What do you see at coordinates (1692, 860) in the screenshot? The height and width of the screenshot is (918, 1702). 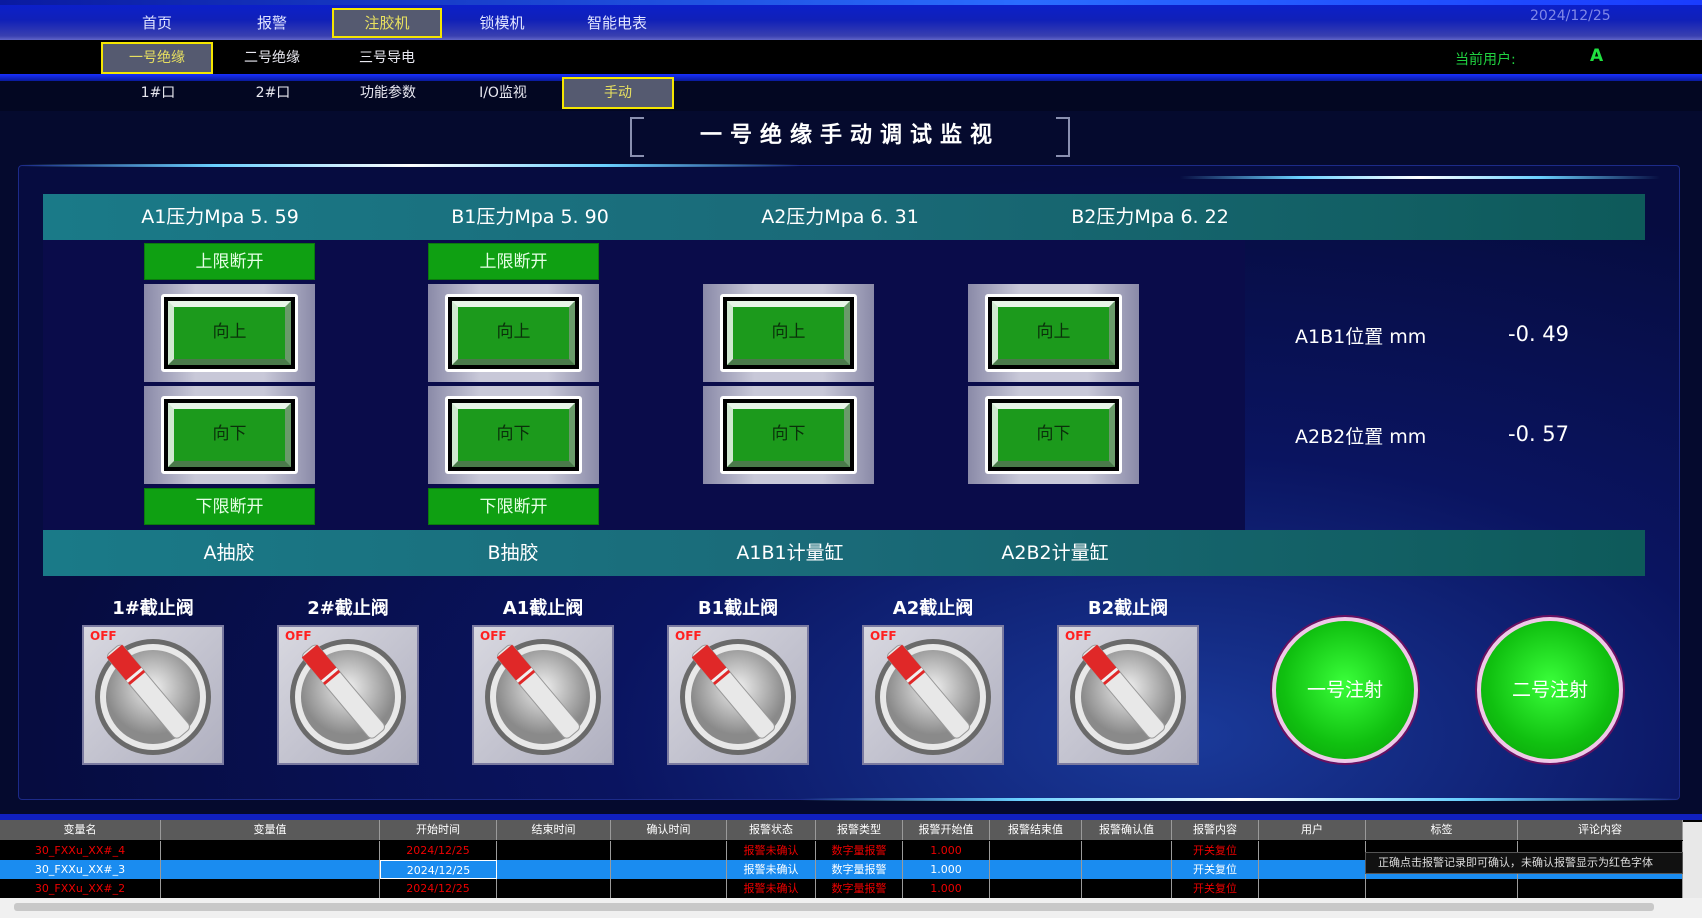 I see `vertical-scrollbar` at bounding box center [1692, 860].